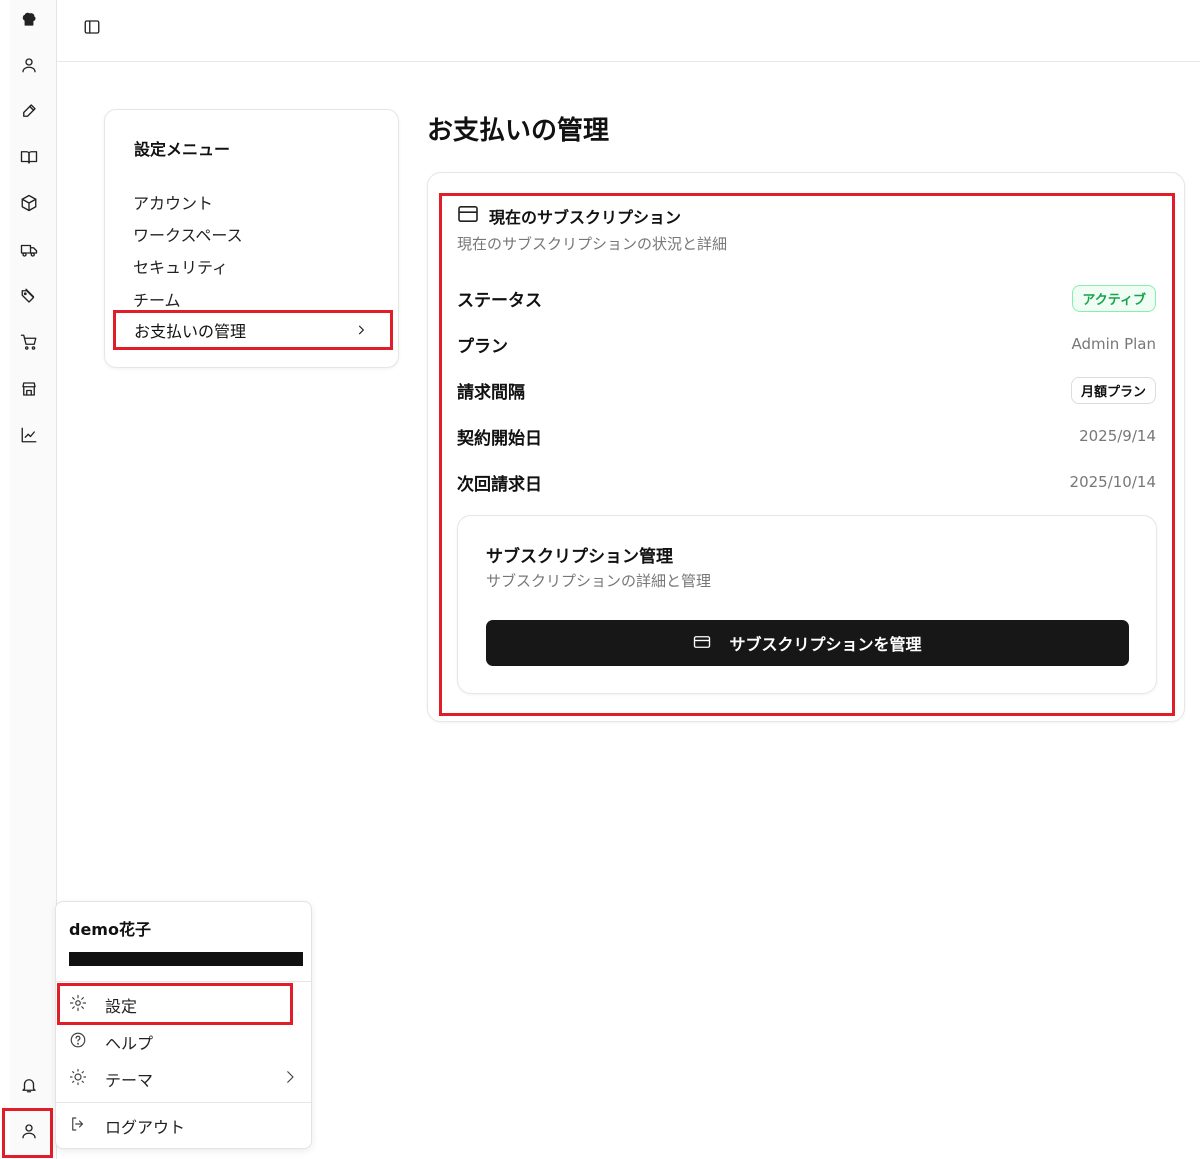 The image size is (1200, 1159). Describe the element at coordinates (806, 482) in the screenshot. I see `next-billing-row: 次回請求日 2025/10/14` at that location.